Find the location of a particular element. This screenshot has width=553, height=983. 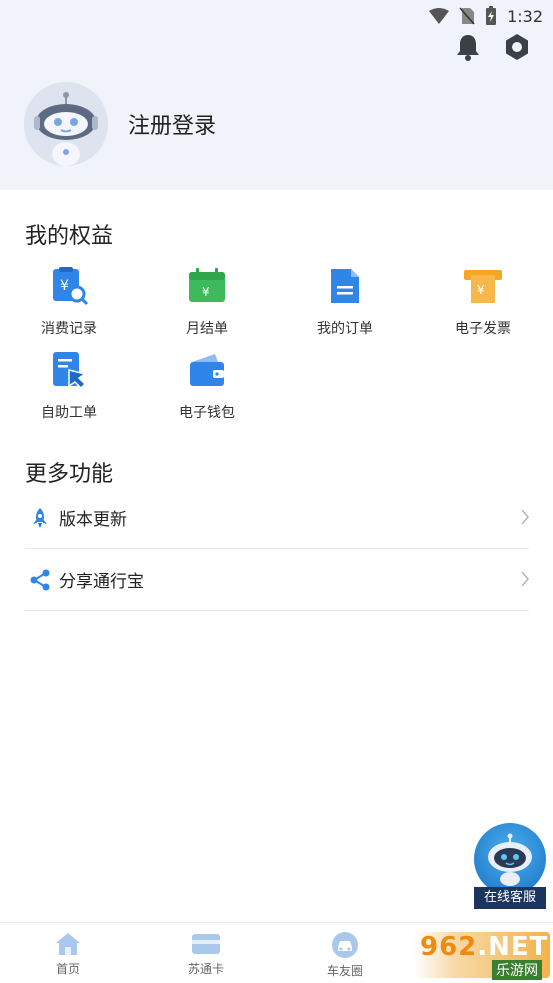

status-bar: 1:32 is located at coordinates (276, 16).